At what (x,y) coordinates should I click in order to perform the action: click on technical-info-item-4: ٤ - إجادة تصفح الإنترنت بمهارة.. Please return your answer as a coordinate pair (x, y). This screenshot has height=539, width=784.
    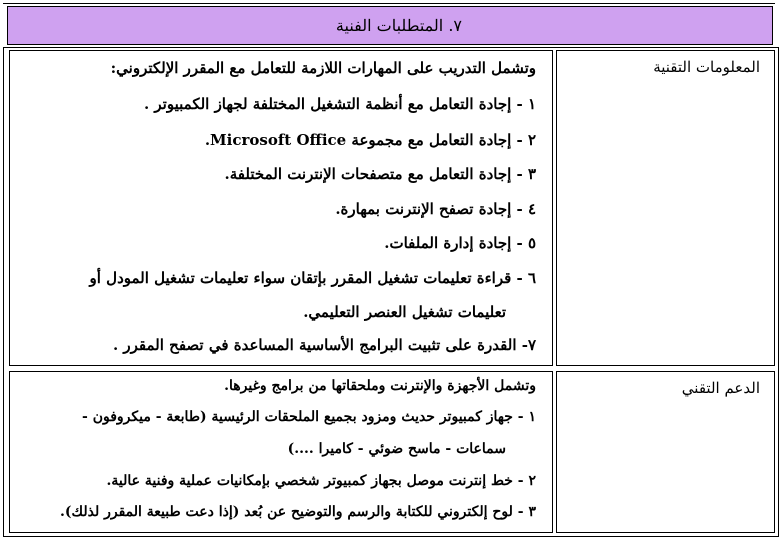
    Looking at the image, I should click on (435, 209).